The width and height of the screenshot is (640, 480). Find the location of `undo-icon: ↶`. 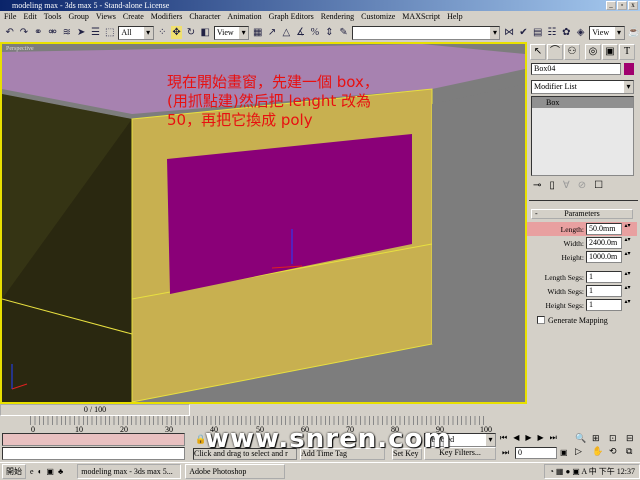

undo-icon: ↶ is located at coordinates (9, 32).